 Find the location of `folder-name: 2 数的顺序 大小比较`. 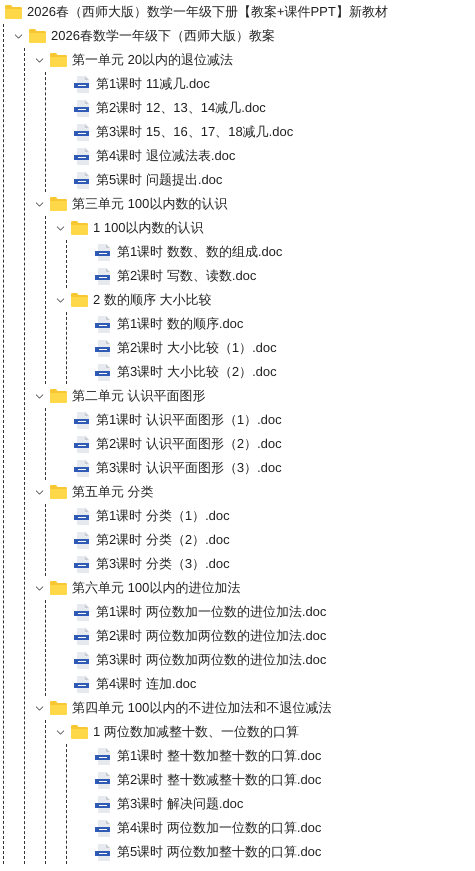

folder-name: 2 数的顺序 大小比较 is located at coordinates (152, 300).